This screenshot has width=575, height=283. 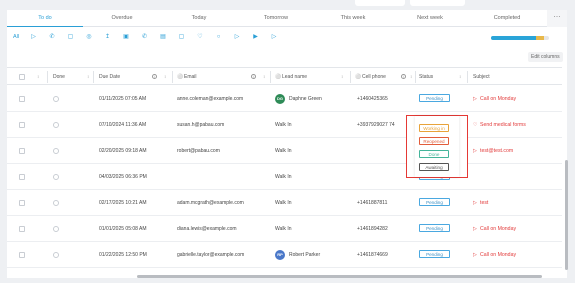 I want to click on vertical-scrollbar, so click(x=566, y=215).